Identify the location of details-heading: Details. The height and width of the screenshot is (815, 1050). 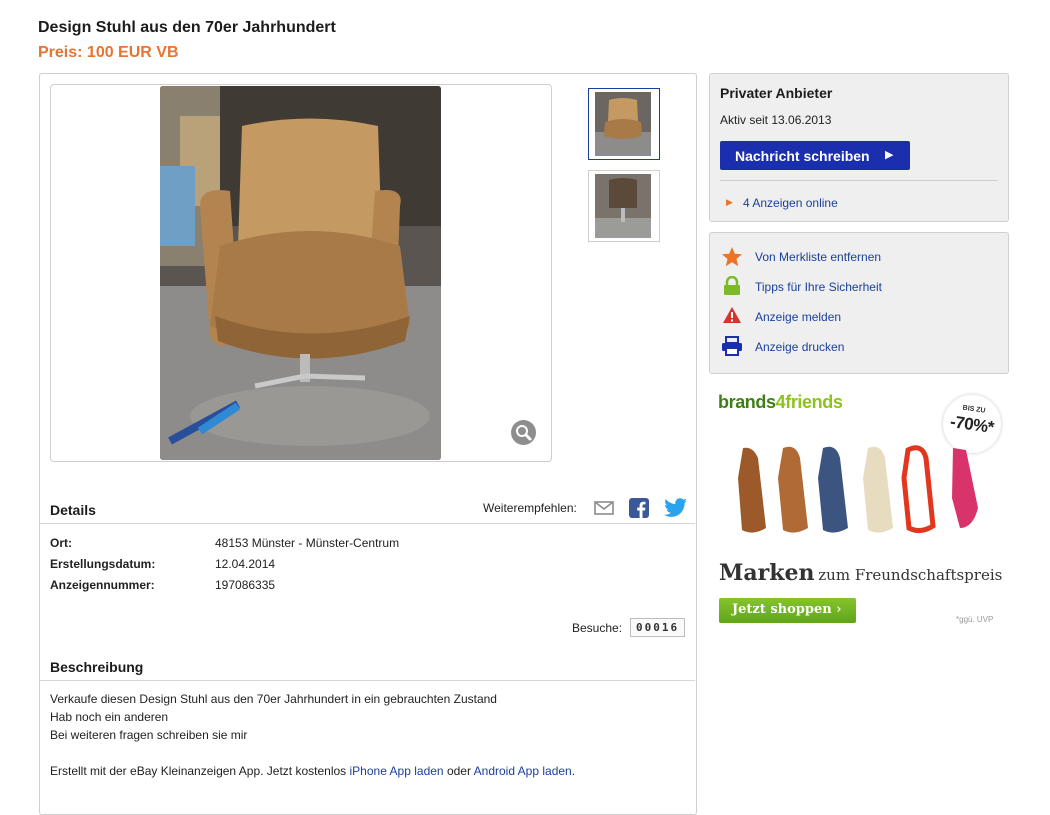
(73, 510).